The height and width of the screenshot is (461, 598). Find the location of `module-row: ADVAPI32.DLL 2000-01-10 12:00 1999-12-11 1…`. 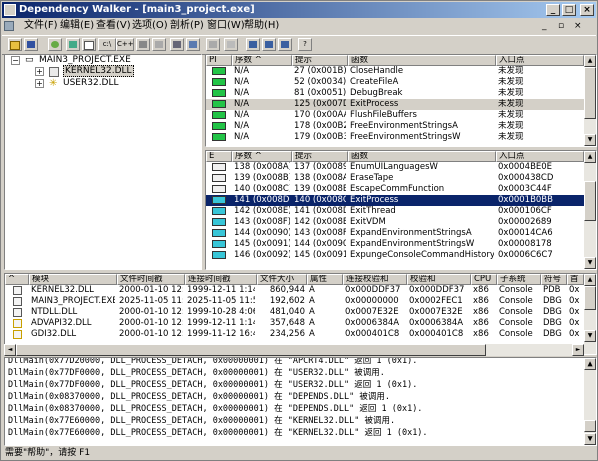

module-row: ADVAPI32.DLL 2000-01-10 12:00 1999-12-11 1… is located at coordinates (294, 323).